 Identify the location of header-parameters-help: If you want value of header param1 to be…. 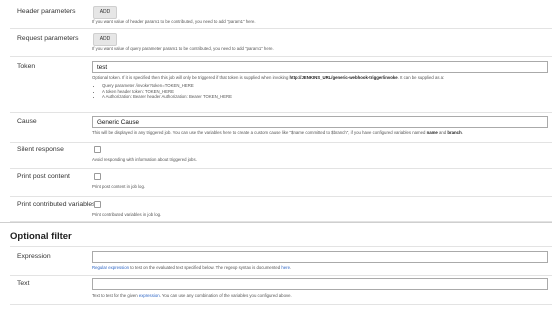
(174, 21).